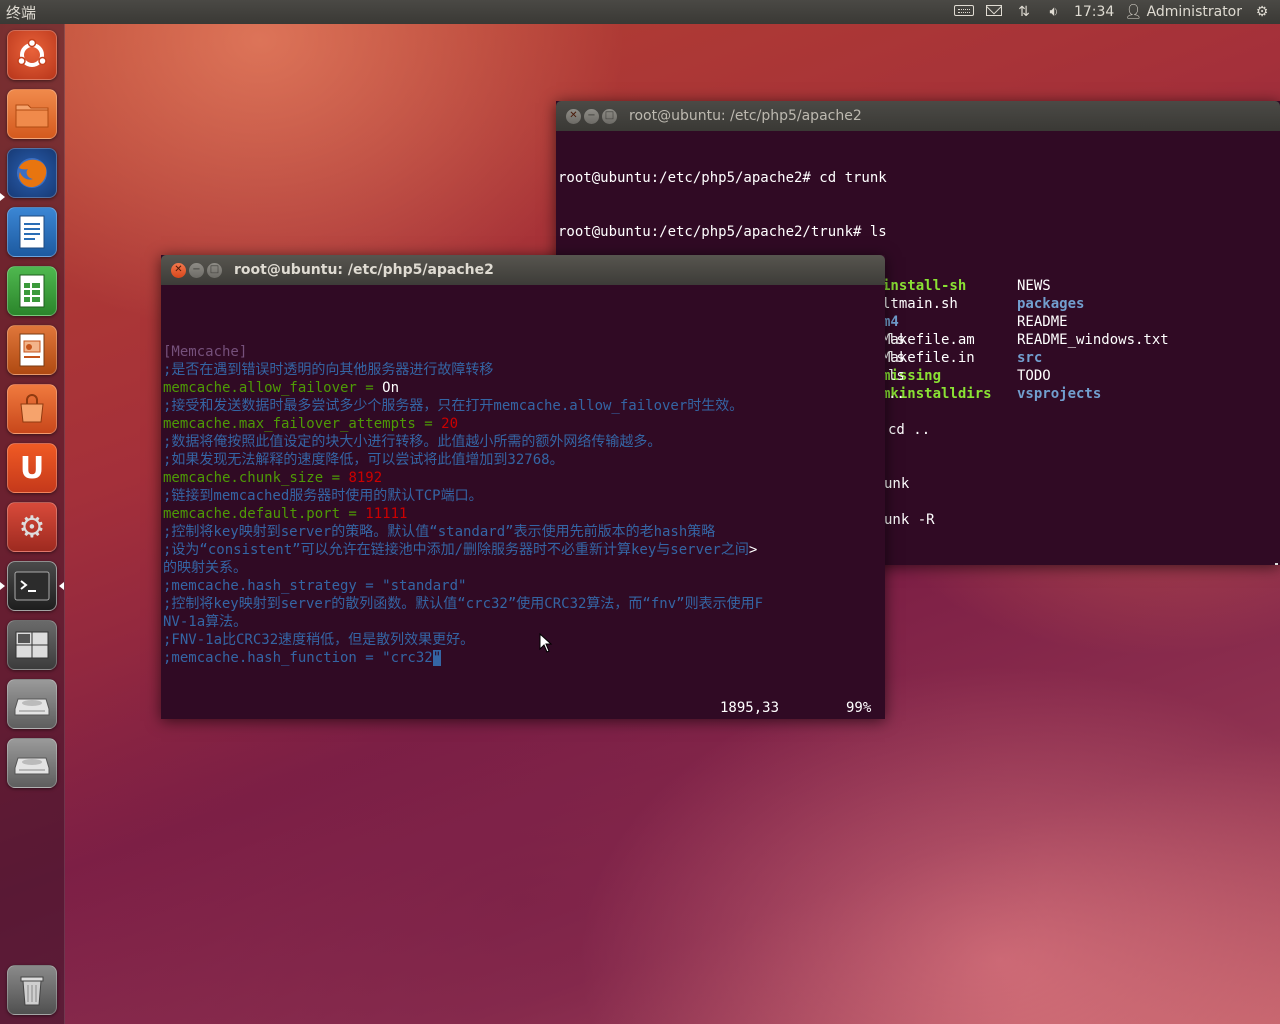 This screenshot has height=1024, width=1280. I want to click on vim-text-segment: ;memcache.hash_strategy = "standard", so click(315, 586).